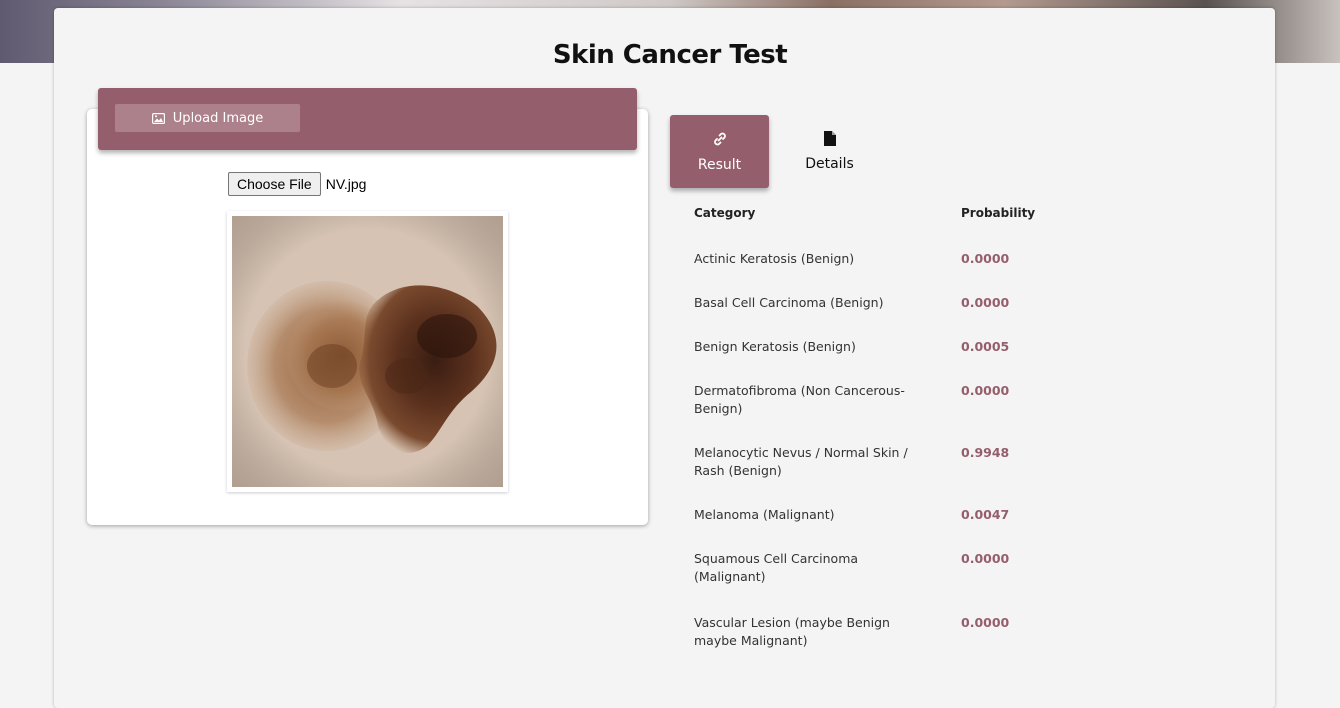  I want to click on category-cell: Basal Cell Carcinoma (Benign), so click(789, 302).